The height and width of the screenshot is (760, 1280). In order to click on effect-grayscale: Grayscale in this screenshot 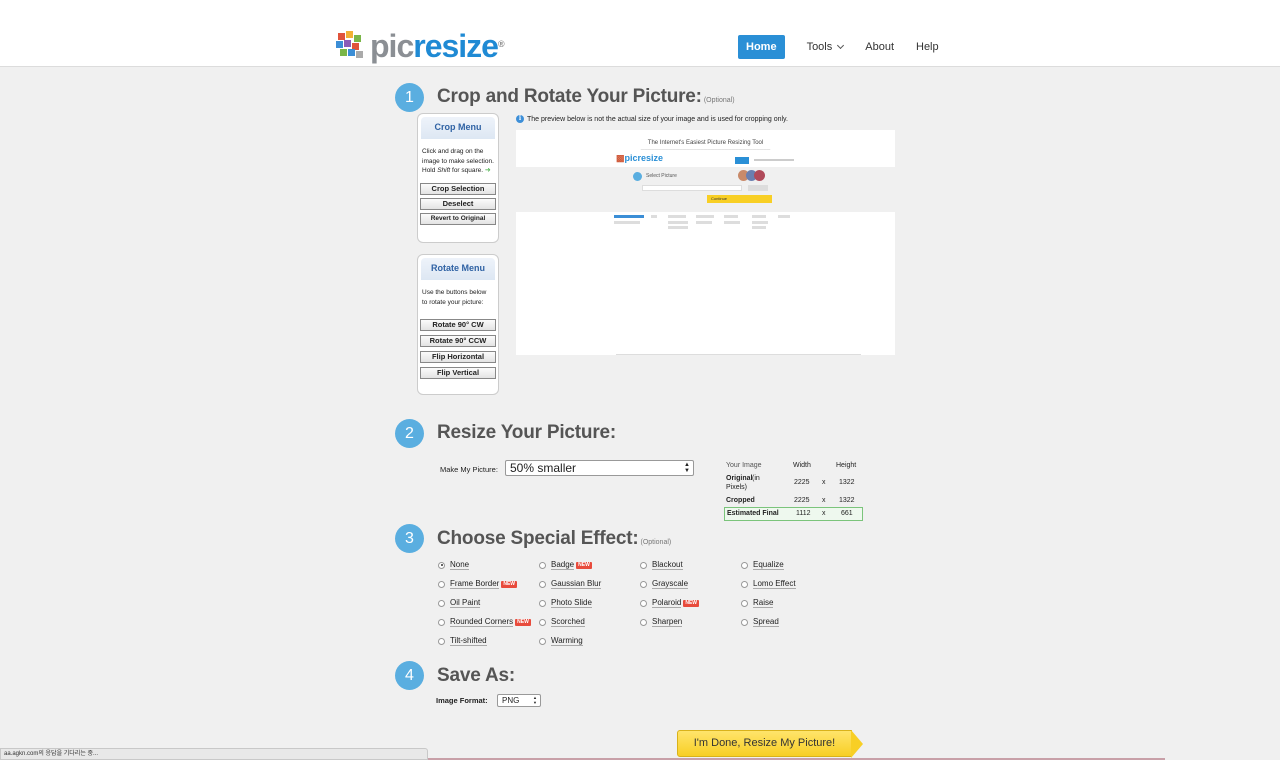, I will do `click(664, 584)`.